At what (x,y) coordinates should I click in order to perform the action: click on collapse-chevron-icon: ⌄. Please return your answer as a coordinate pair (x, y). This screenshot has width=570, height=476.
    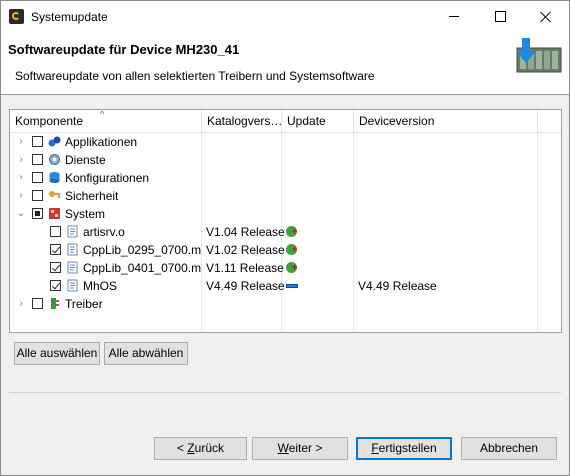
    Looking at the image, I should click on (21, 214).